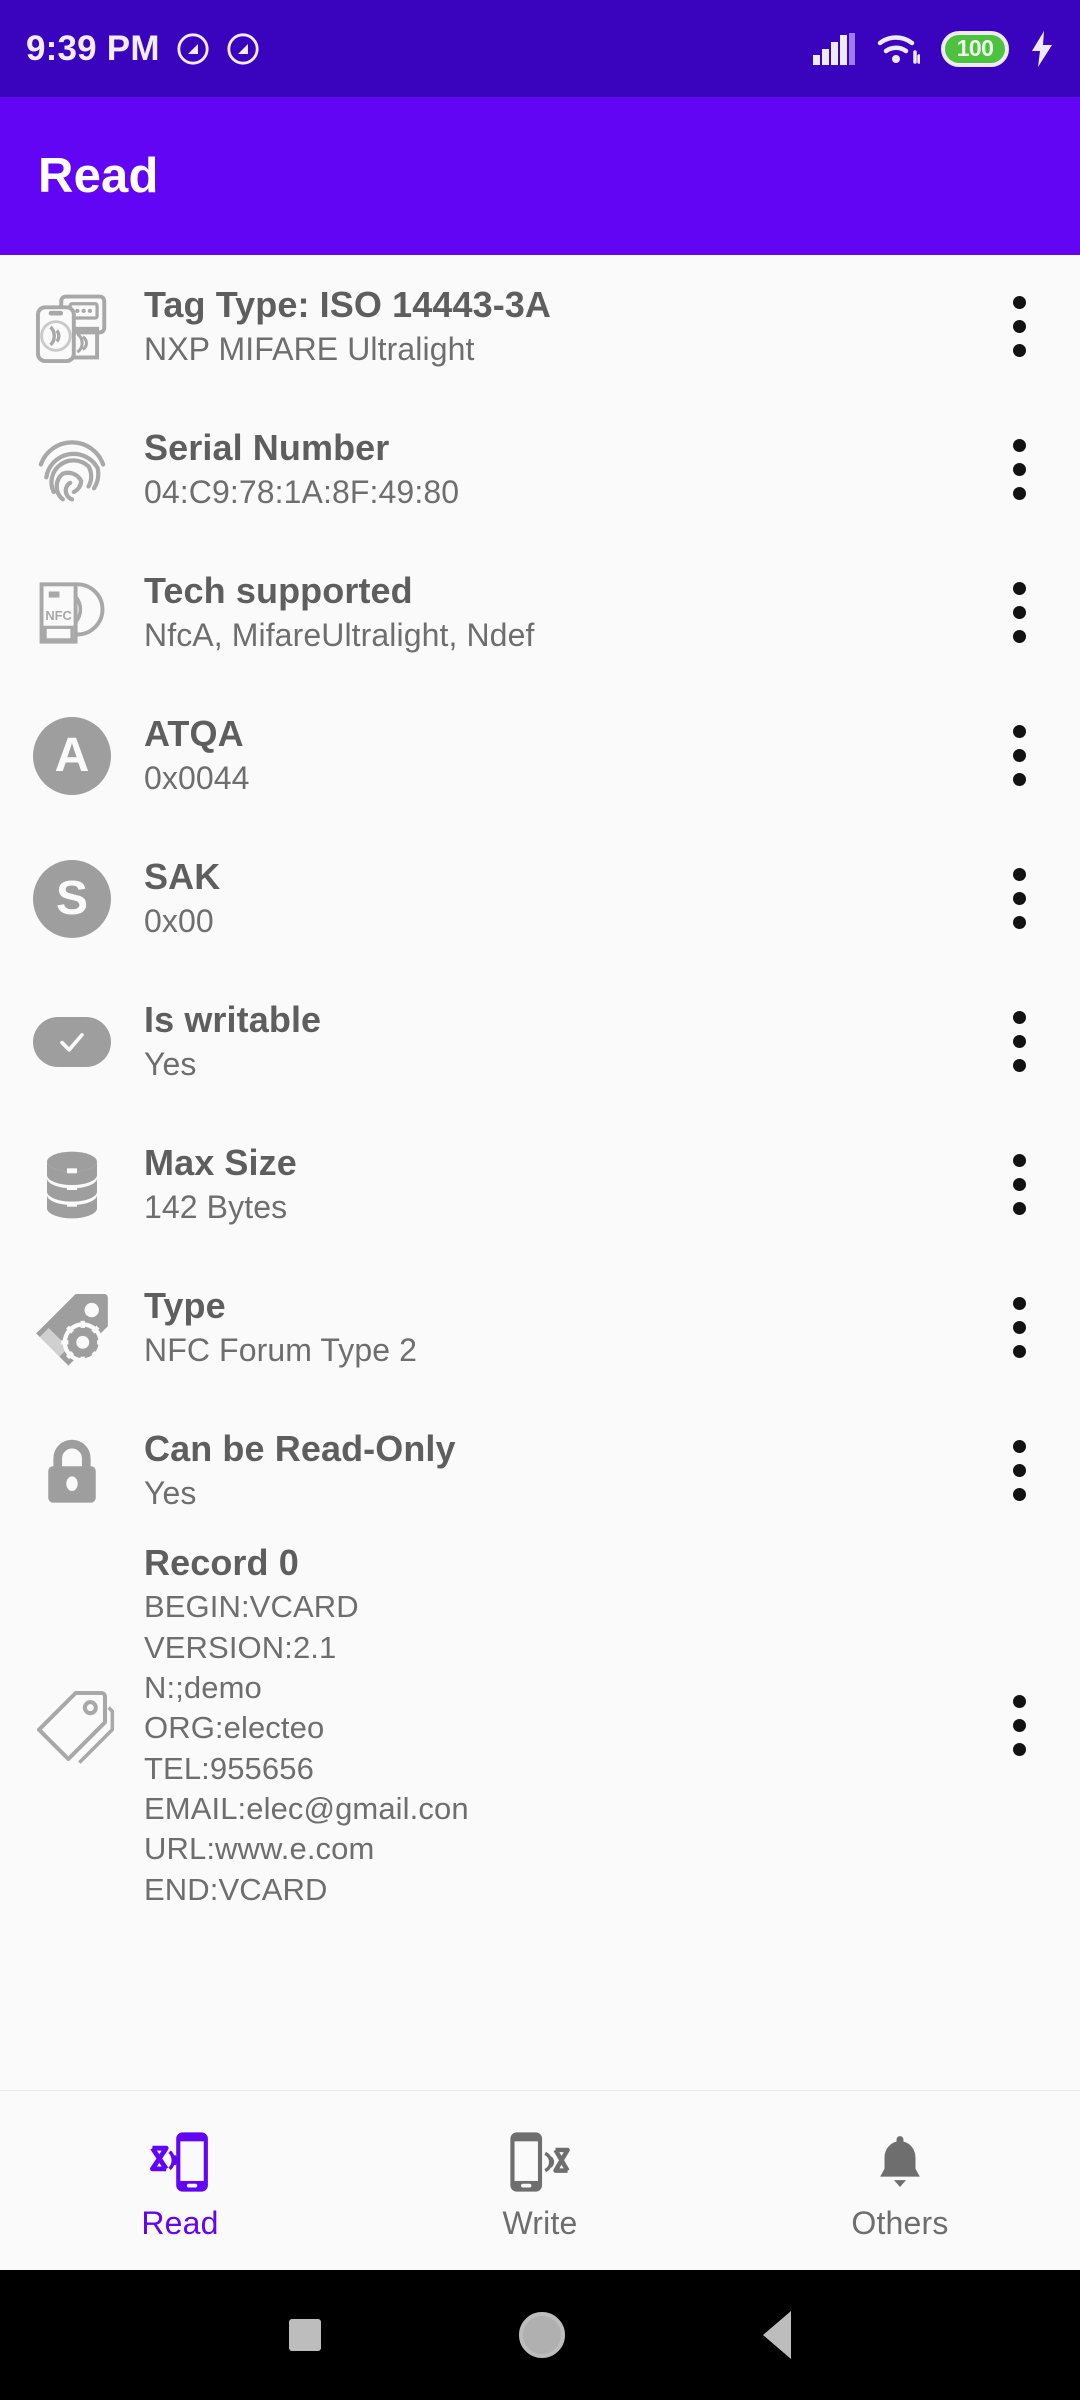  I want to click on android-navigation-bar, so click(540, 2335).